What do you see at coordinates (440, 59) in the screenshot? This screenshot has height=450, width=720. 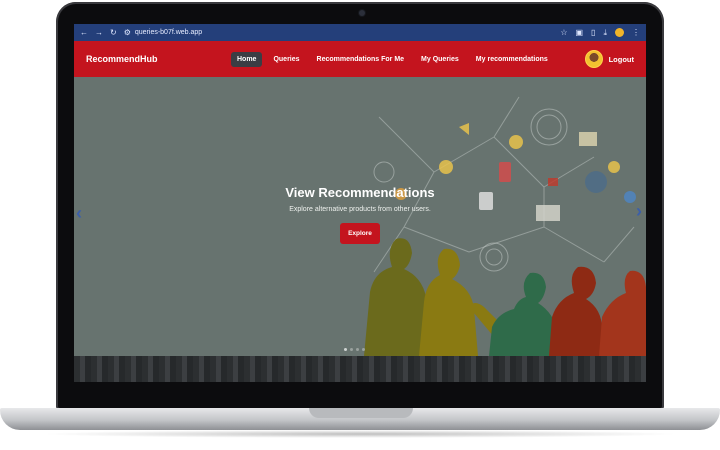 I see `nav-link-my-queries: My Queries` at bounding box center [440, 59].